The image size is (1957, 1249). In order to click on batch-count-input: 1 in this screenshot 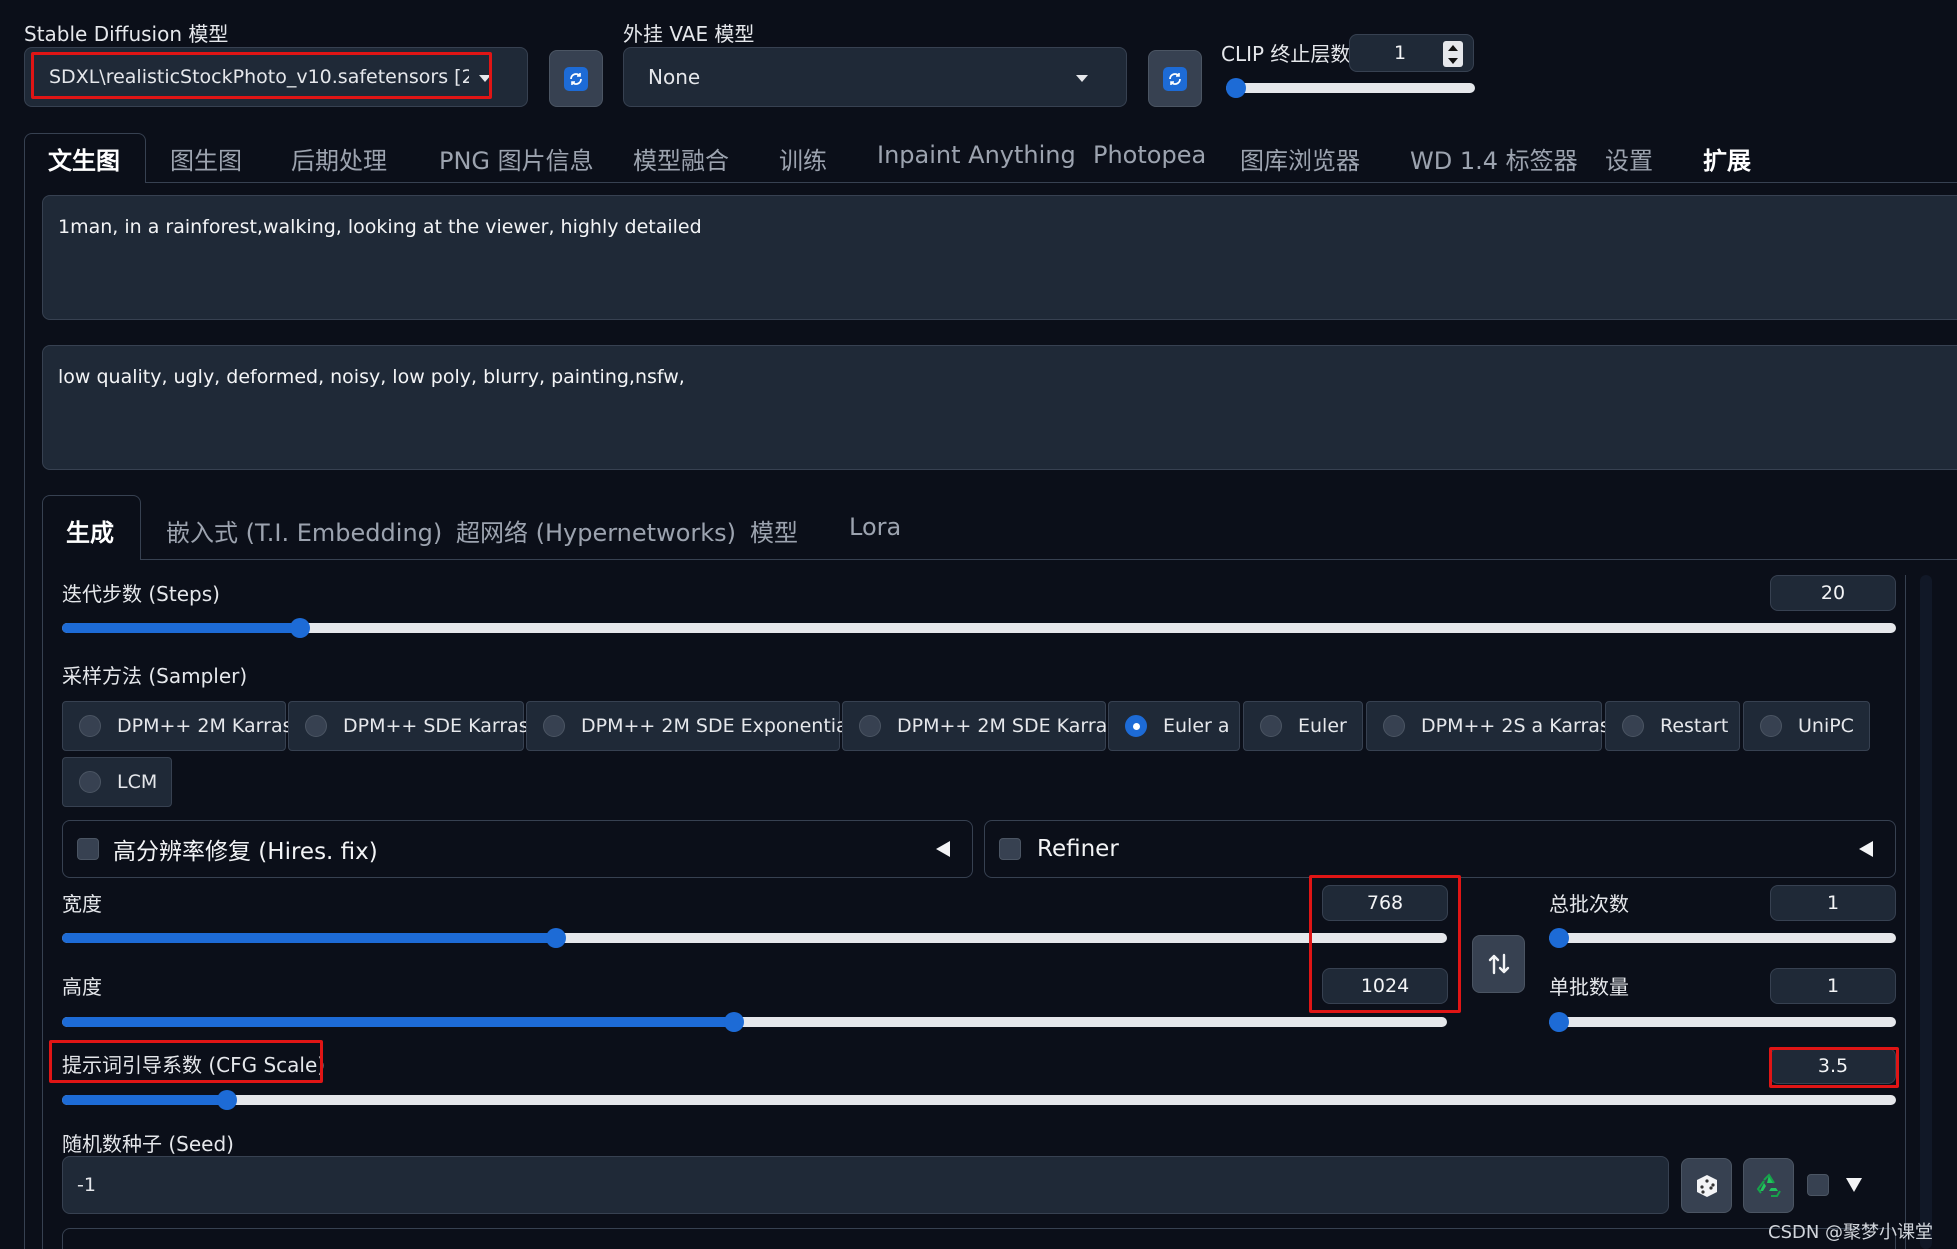, I will do `click(1833, 903)`.